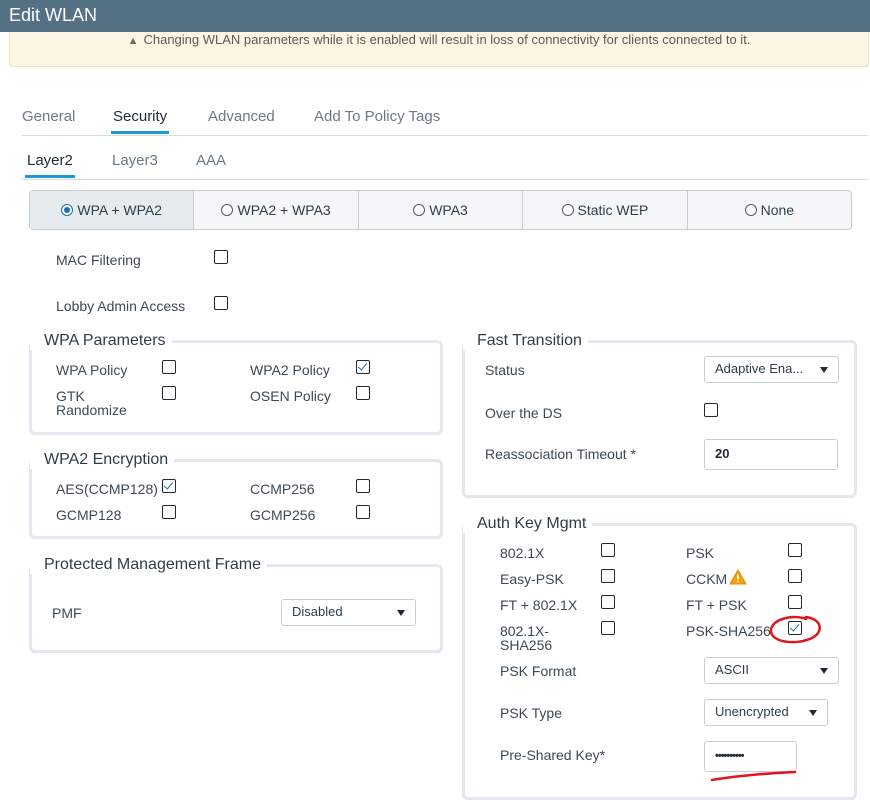  Describe the element at coordinates (363, 393) in the screenshot. I see `osen-policy-checkbox` at that location.